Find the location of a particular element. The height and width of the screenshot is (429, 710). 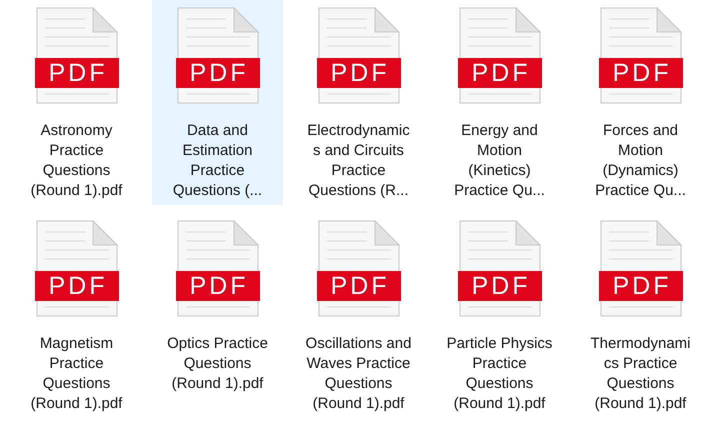

file-tile: PDF Particle Physics Practice Questions (Round 1).pdf is located at coordinates (499, 315).